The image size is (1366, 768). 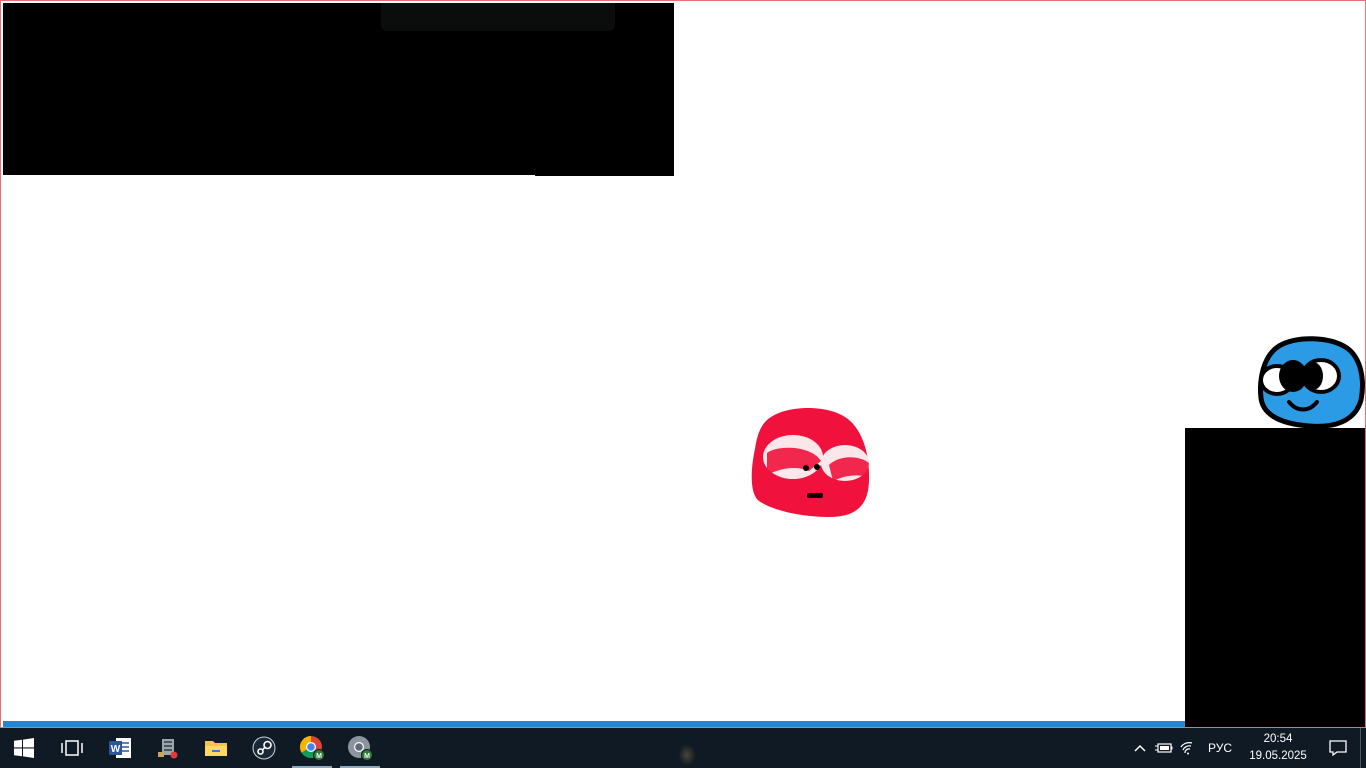 I want to click on show-hidden-icons-button, so click(x=1140, y=748).